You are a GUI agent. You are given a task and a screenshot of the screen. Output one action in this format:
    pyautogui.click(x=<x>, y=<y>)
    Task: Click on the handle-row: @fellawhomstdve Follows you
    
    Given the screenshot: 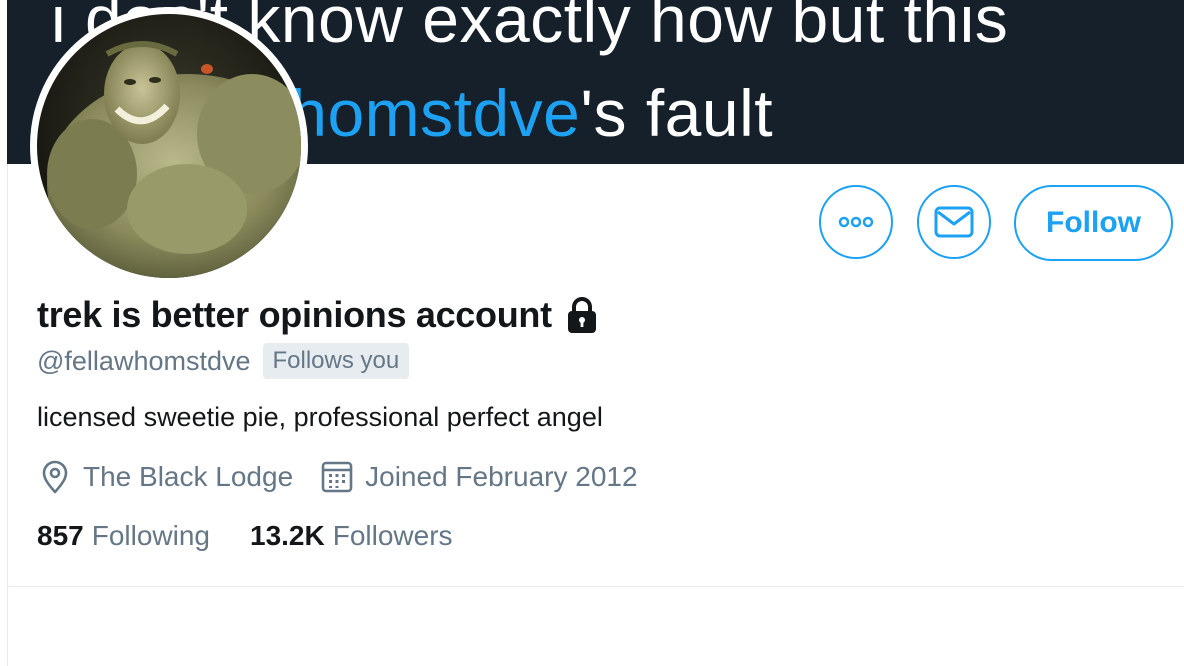 What is the action you would take?
    pyautogui.click(x=223, y=361)
    